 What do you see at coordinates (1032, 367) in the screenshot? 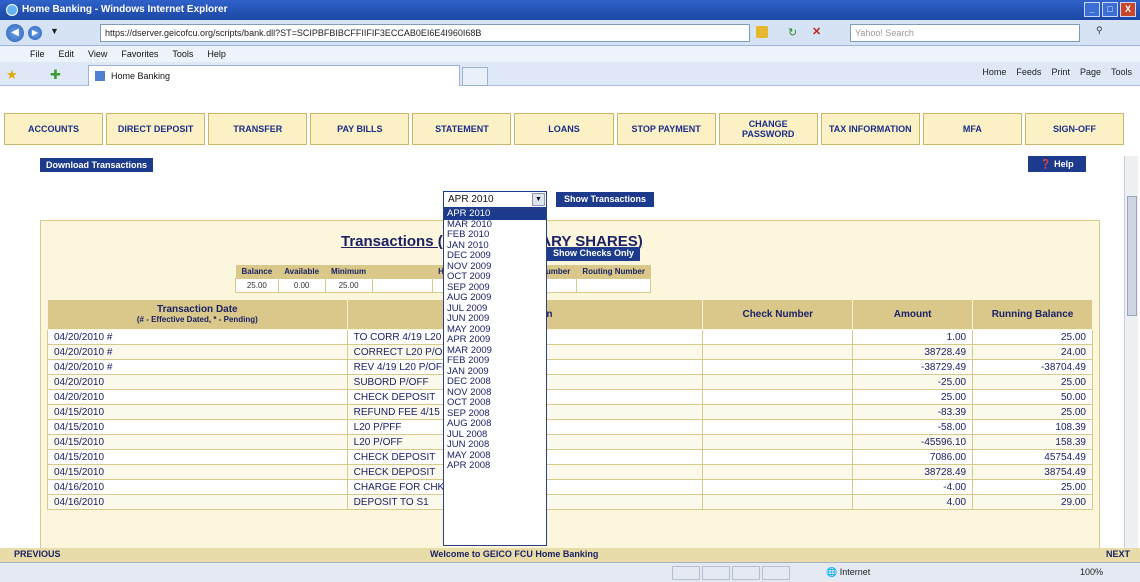
I see `row-running-balance: -38704.49` at bounding box center [1032, 367].